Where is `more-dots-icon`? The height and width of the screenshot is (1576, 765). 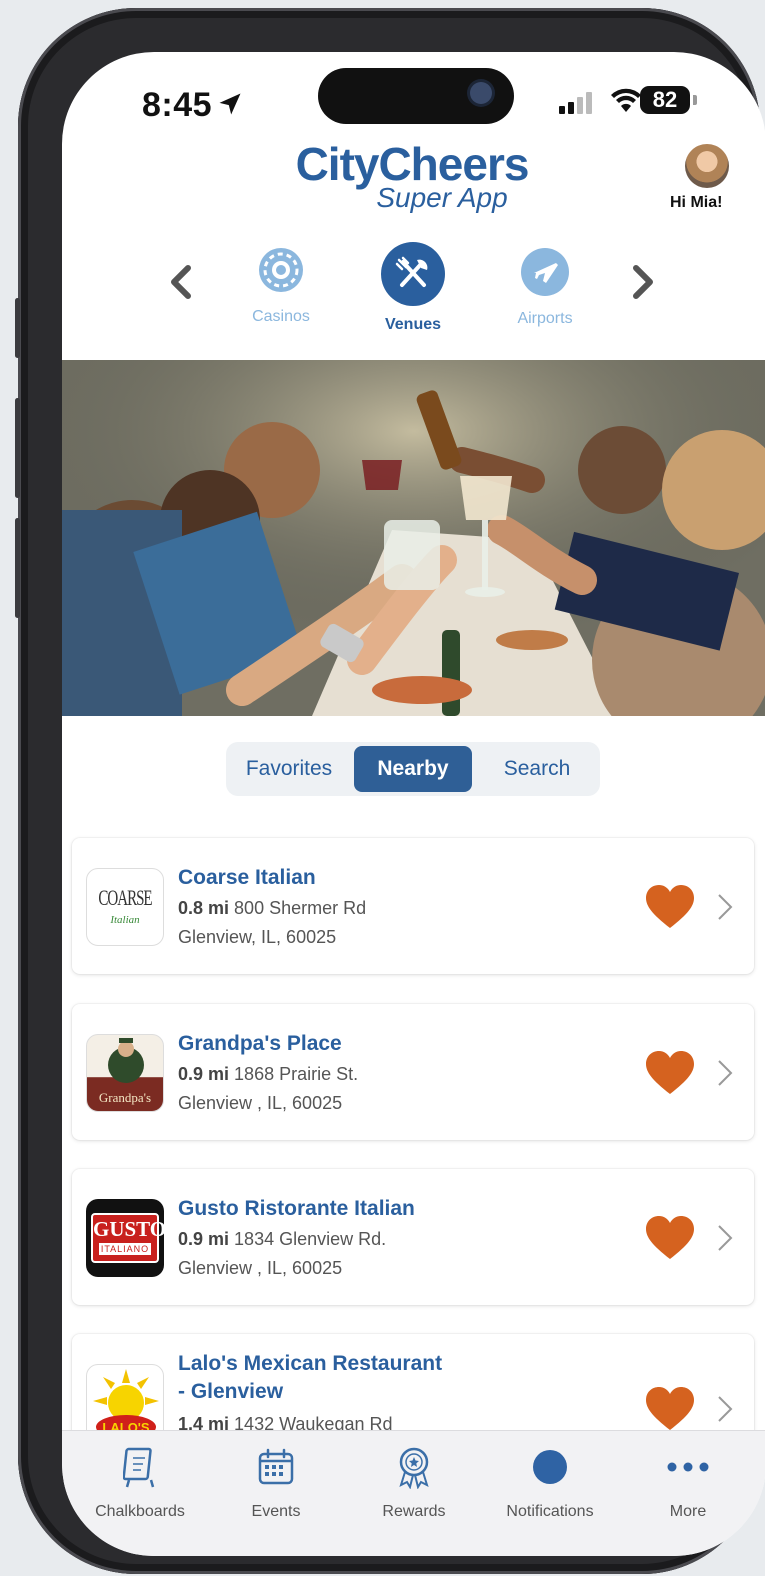 more-dots-icon is located at coordinates (688, 1467).